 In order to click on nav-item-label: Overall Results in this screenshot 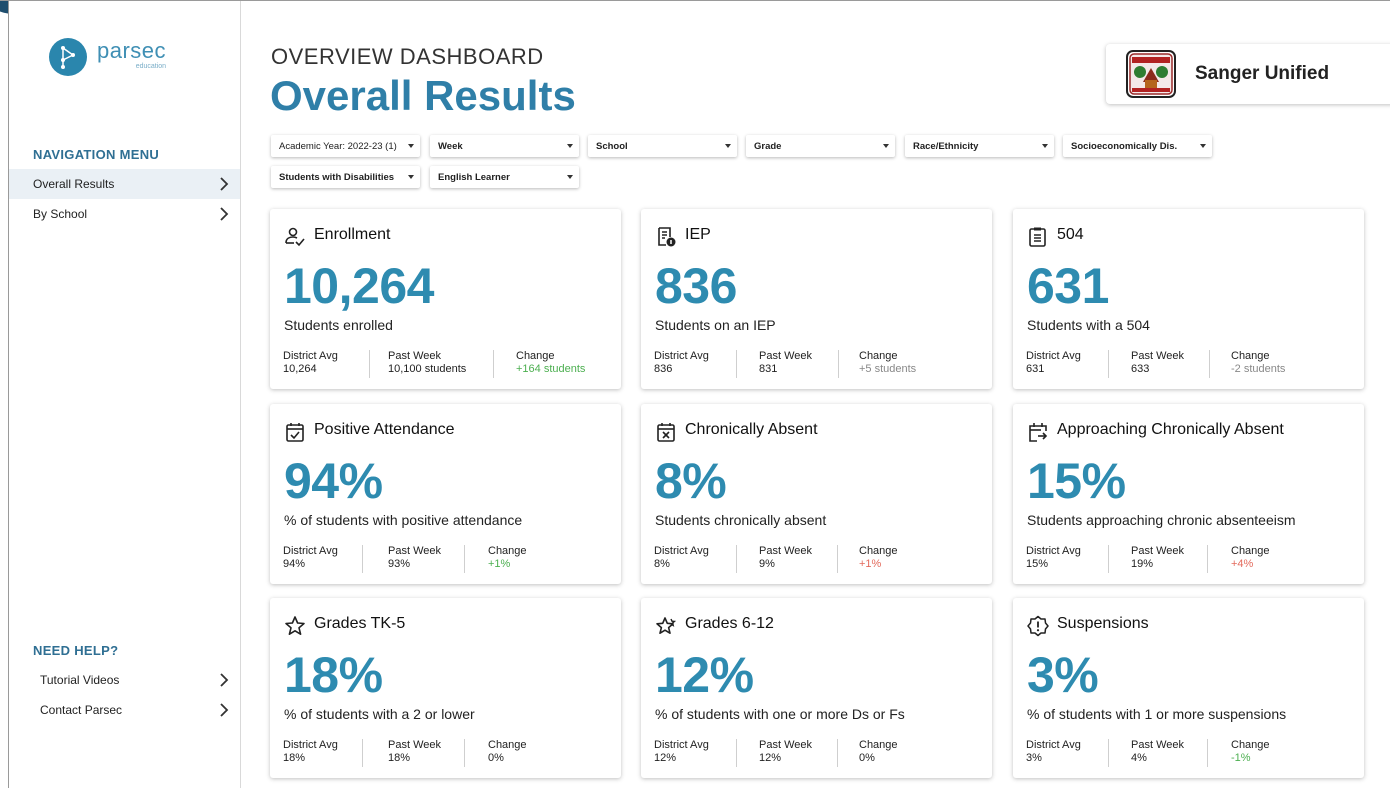, I will do `click(74, 184)`.